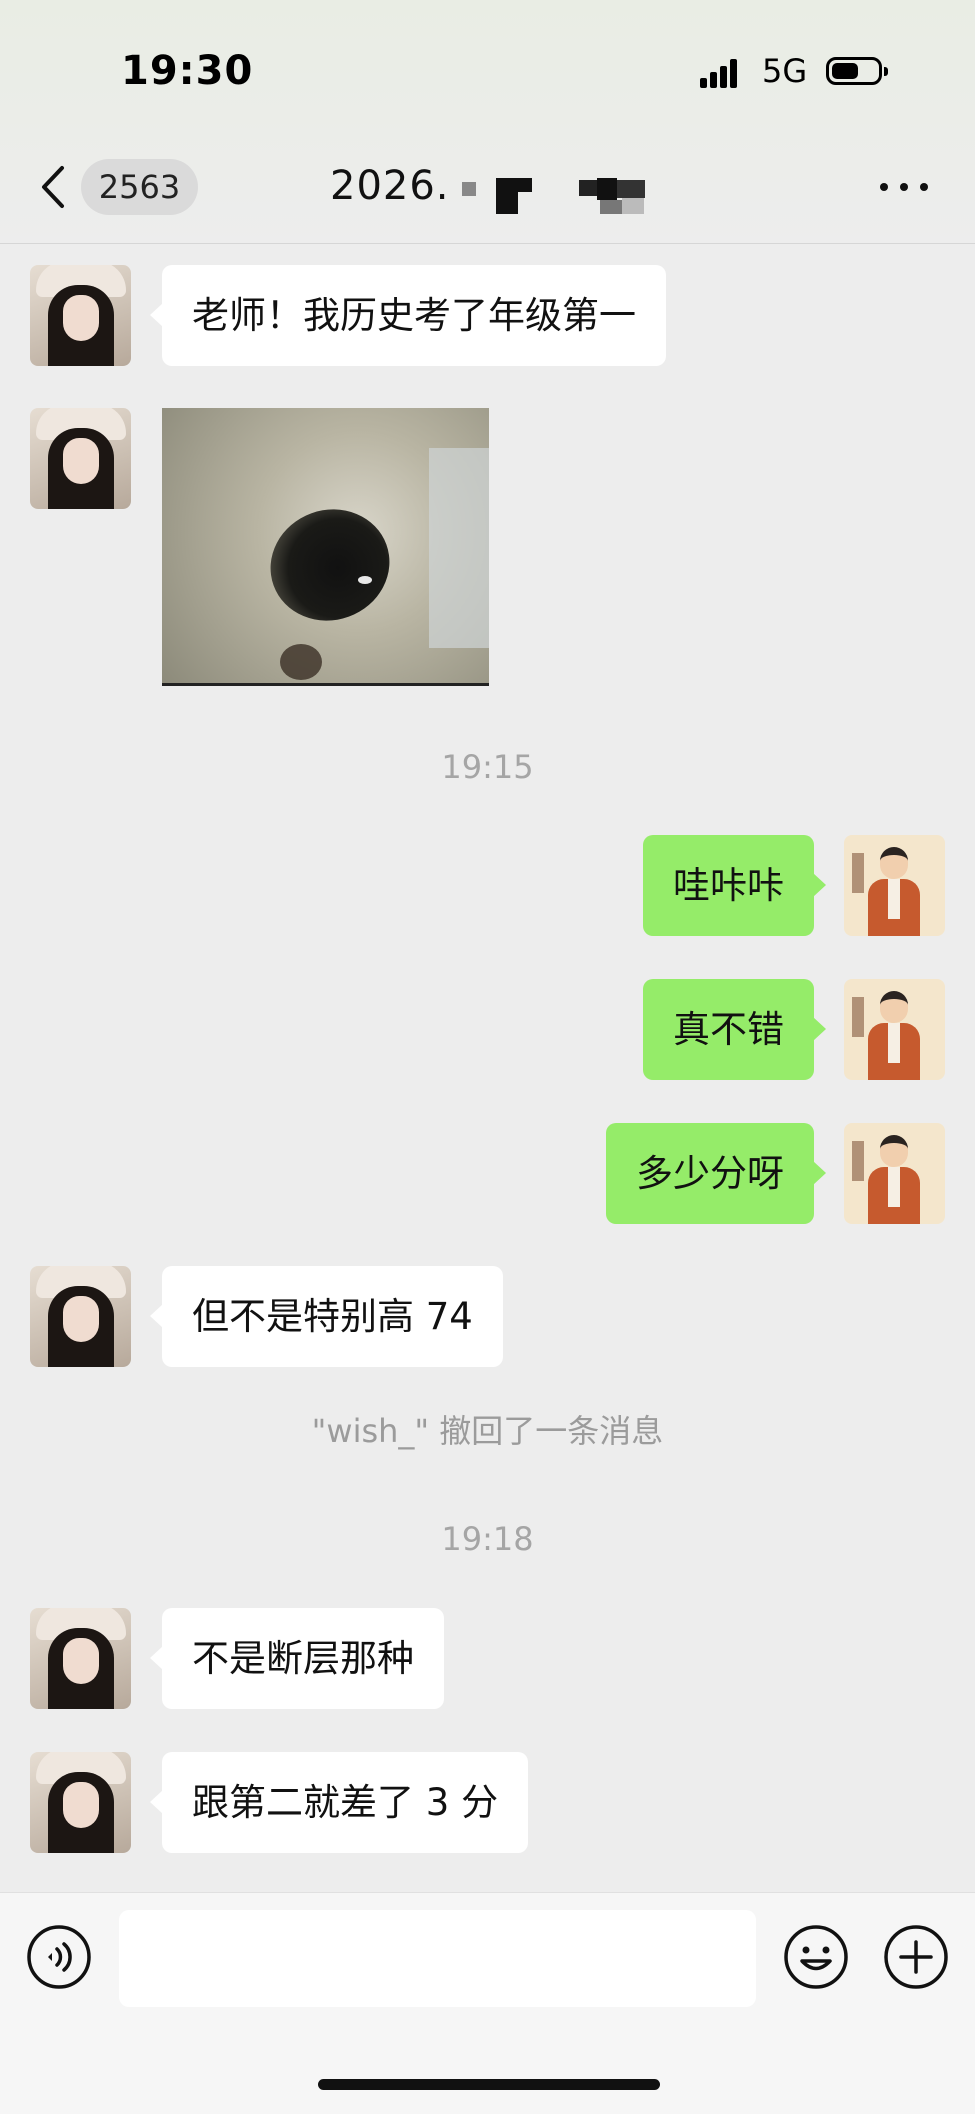 The width and height of the screenshot is (975, 2114). I want to click on message-bubble: 不是断层那种, so click(297, 1658).